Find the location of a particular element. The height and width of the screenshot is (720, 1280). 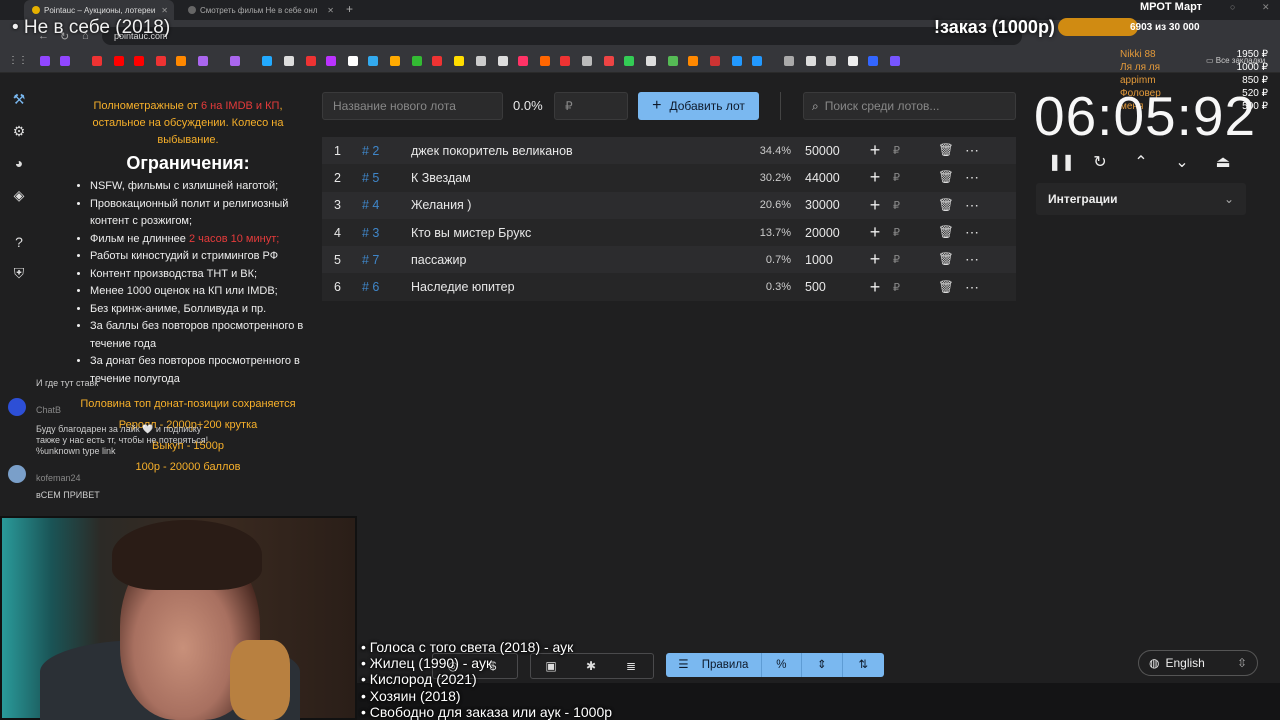

language-select: ◍ English ⇳ is located at coordinates (1198, 663).